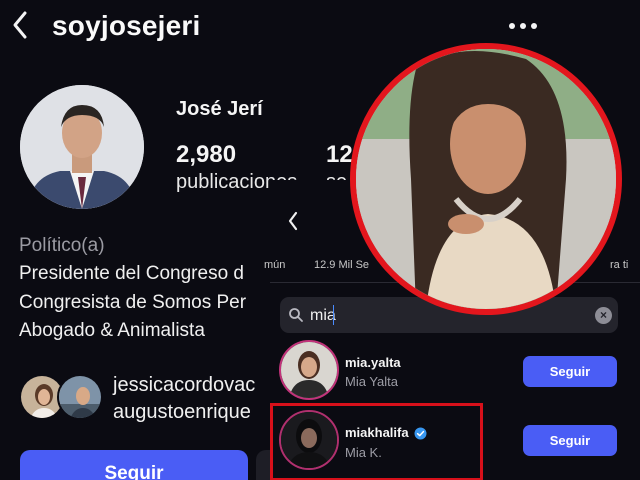 This screenshot has height=480, width=640. What do you see at coordinates (333, 315) in the screenshot?
I see `text-caret` at bounding box center [333, 315].